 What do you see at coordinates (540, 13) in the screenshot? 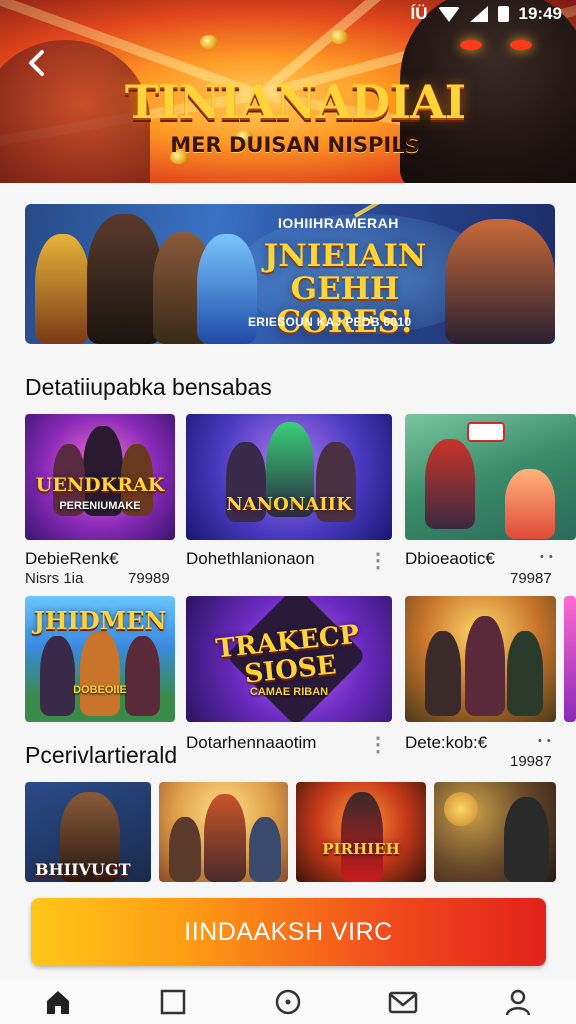
I see `status-time: 19:49` at bounding box center [540, 13].